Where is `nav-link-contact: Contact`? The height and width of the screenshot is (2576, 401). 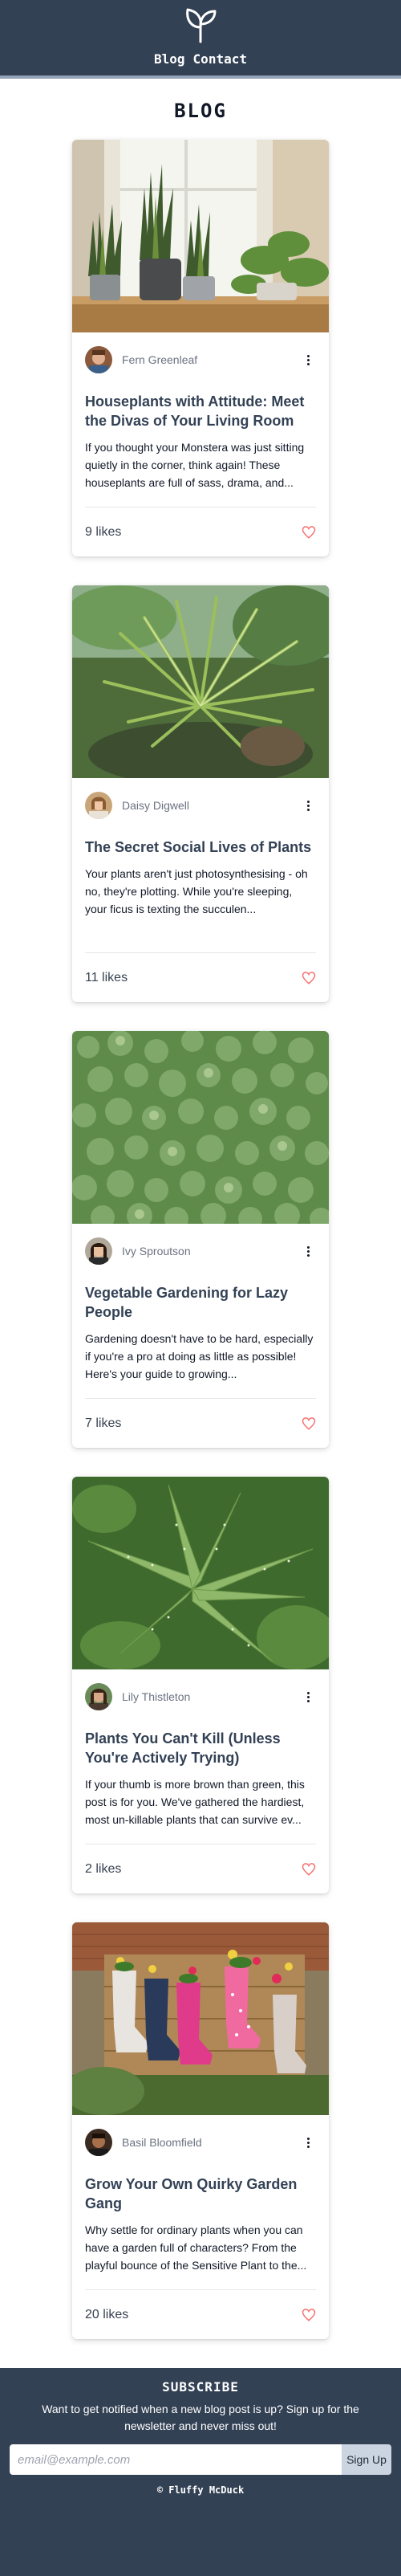 nav-link-contact: Contact is located at coordinates (220, 59).